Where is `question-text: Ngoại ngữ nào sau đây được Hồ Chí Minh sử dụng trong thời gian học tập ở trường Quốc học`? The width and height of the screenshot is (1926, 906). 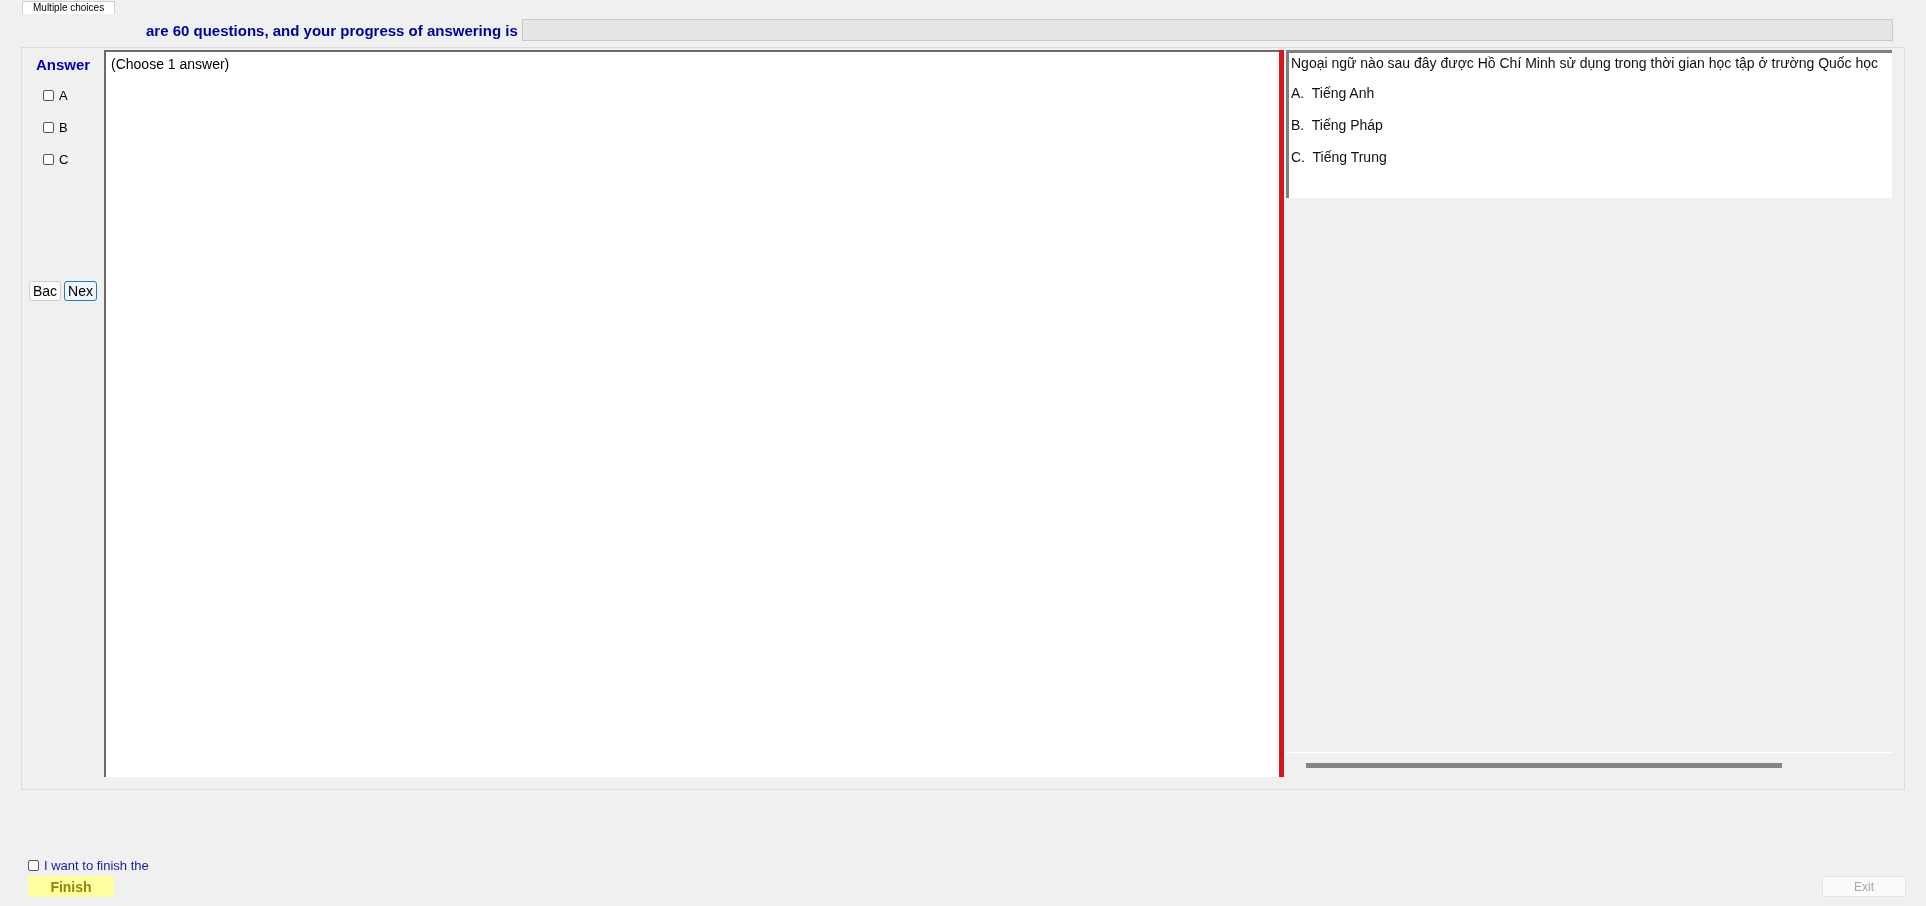
question-text: Ngoại ngữ nào sau đây được Hồ Chí Minh sử dụng trong thời gian học tập ở trường Quốc học is located at coordinates (1585, 63).